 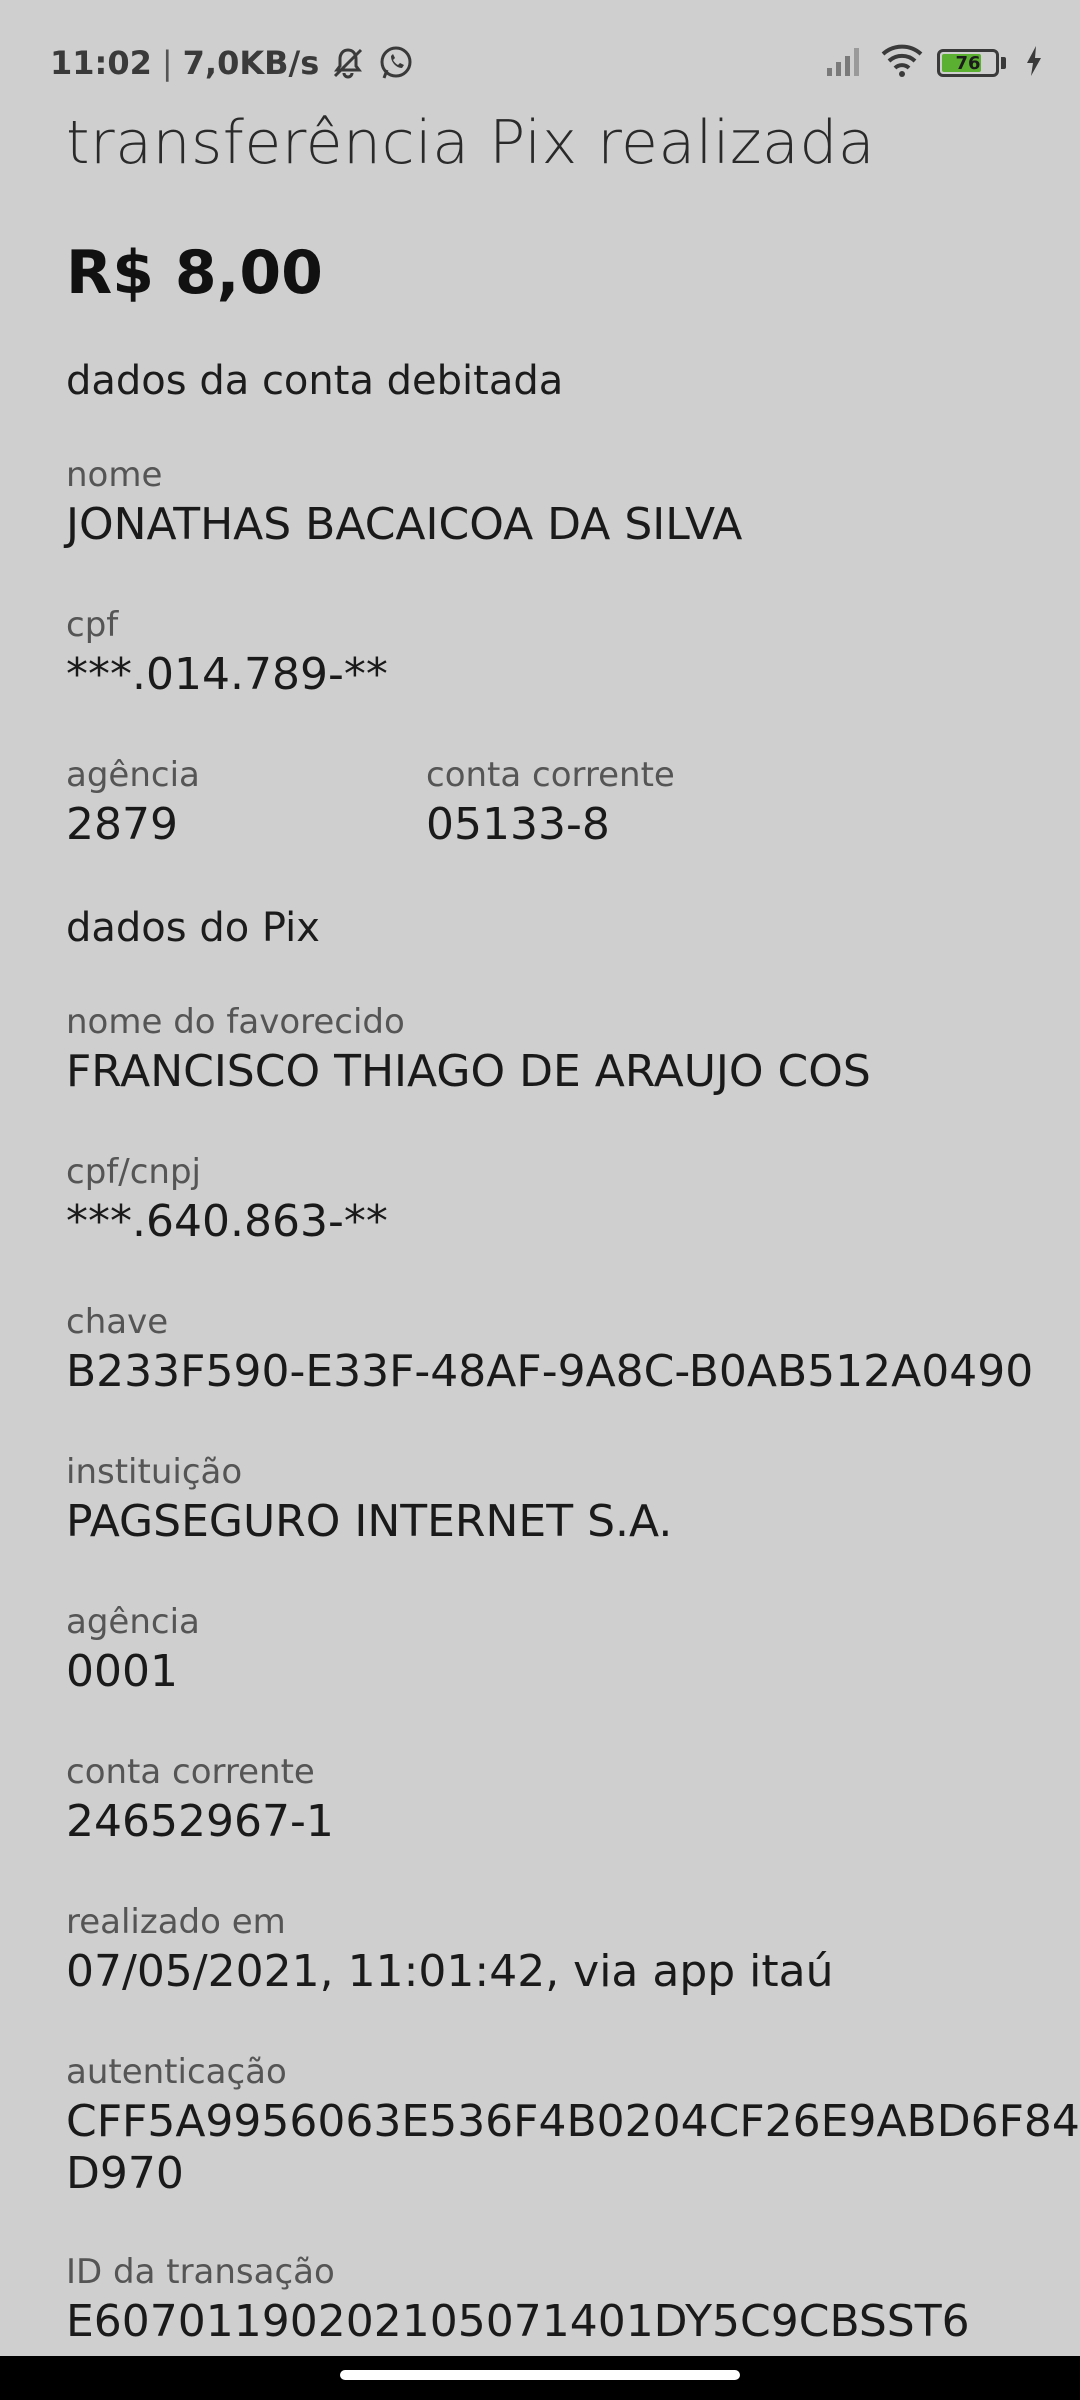 What do you see at coordinates (518, 824) in the screenshot?
I see `field-value: 05133-8` at bounding box center [518, 824].